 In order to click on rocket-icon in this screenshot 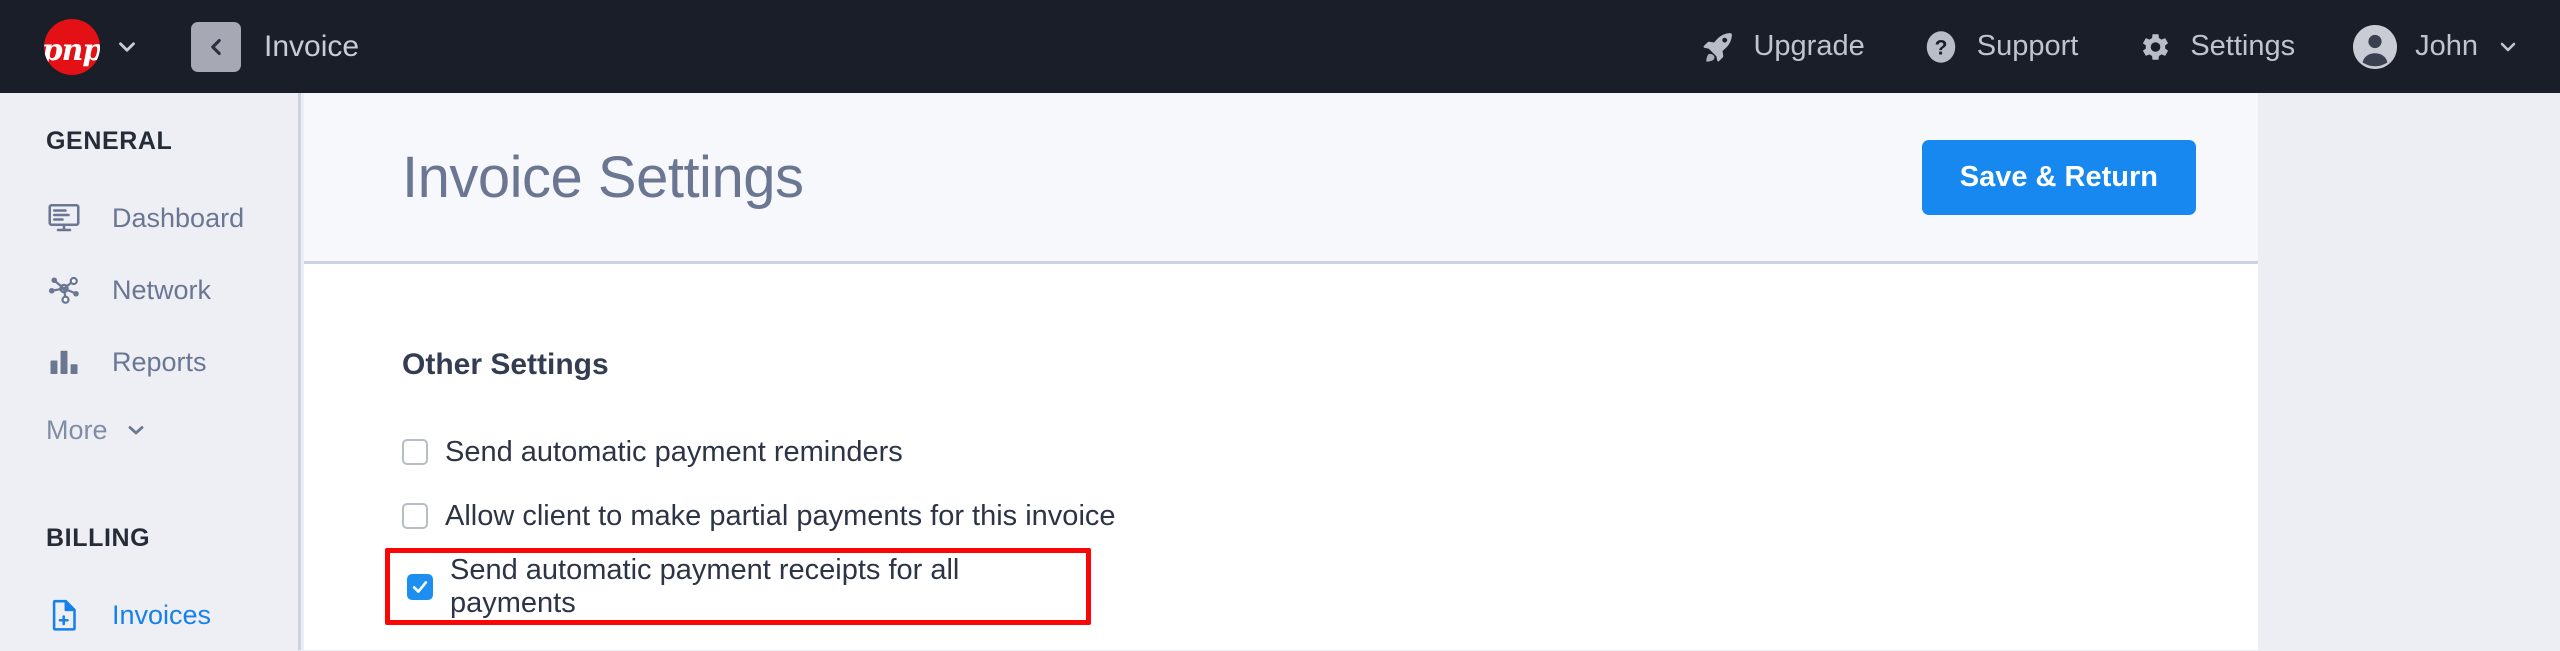, I will do `click(1718, 47)`.